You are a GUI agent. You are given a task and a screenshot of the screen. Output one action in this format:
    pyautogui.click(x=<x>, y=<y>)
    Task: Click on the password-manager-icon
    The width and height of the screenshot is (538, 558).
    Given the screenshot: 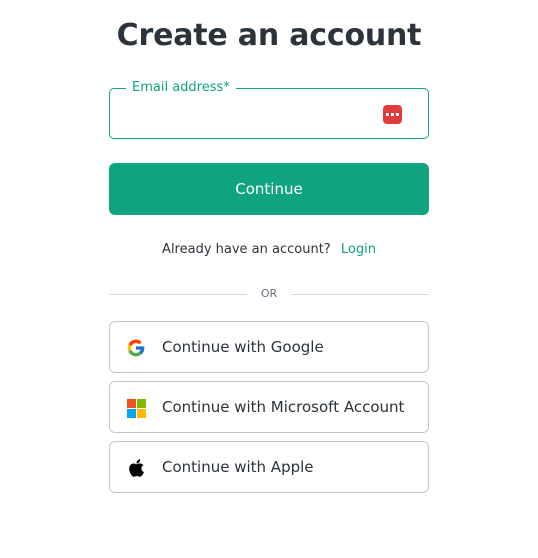 What is the action you would take?
    pyautogui.click(x=392, y=114)
    